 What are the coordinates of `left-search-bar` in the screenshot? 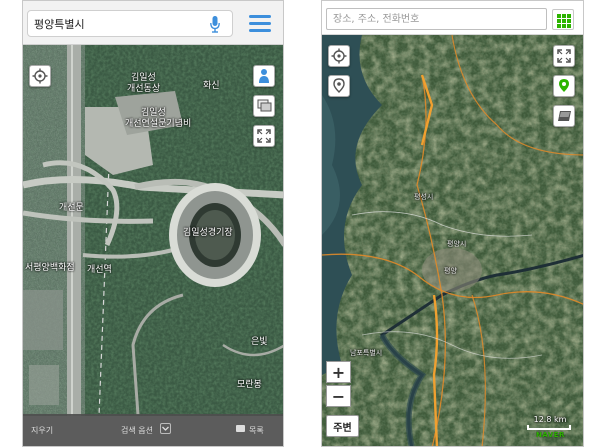 It's located at (153, 23).